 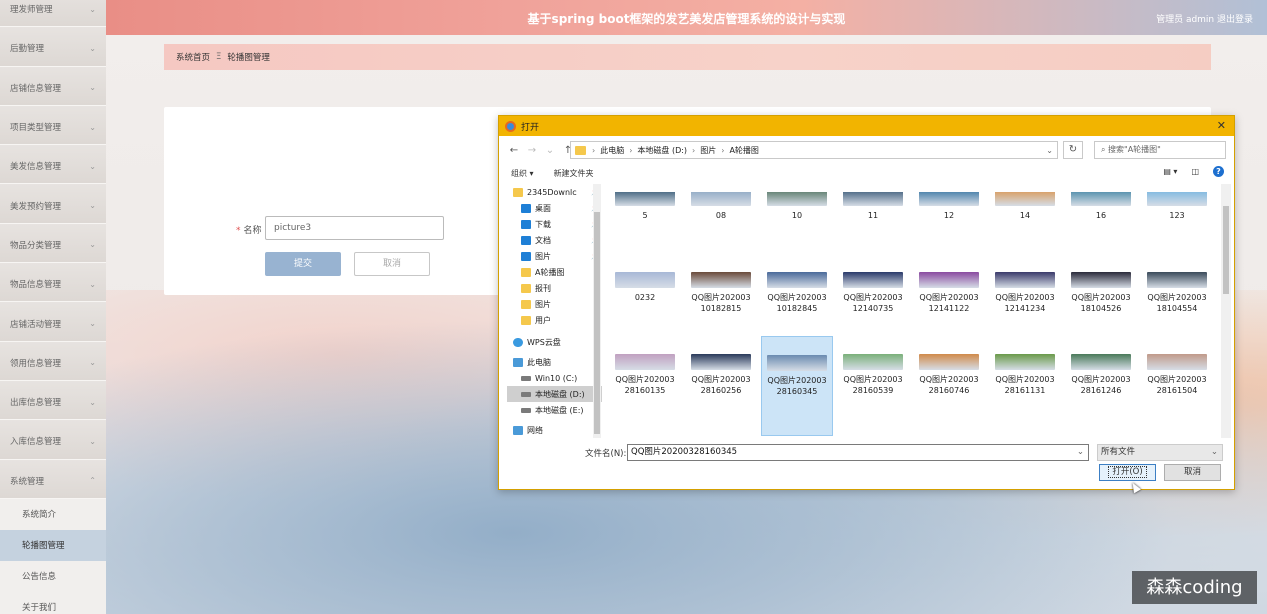 What do you see at coordinates (686, 19) in the screenshot?
I see `page-title: 基于spring boot框架的发艺美发店管理系统的设计与实现` at bounding box center [686, 19].